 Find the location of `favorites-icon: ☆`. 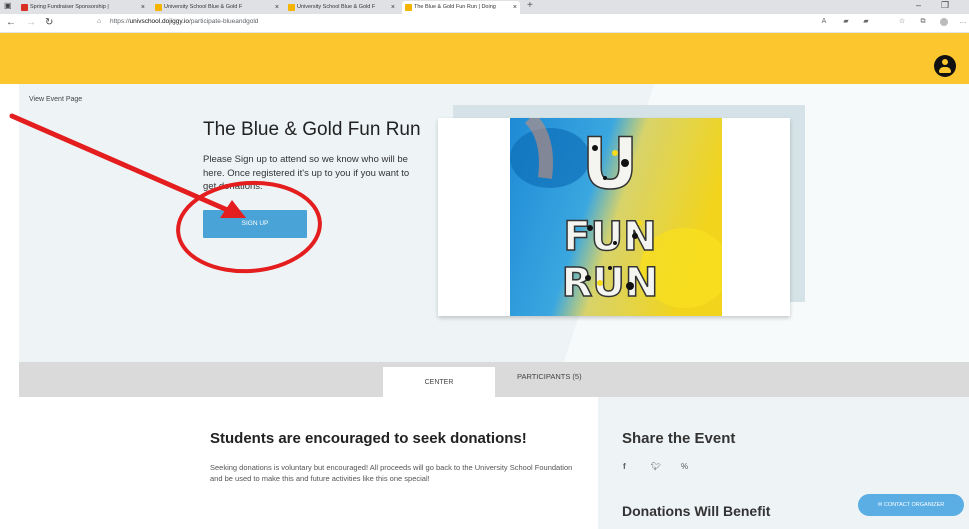

favorites-icon: ☆ is located at coordinates (902, 22).